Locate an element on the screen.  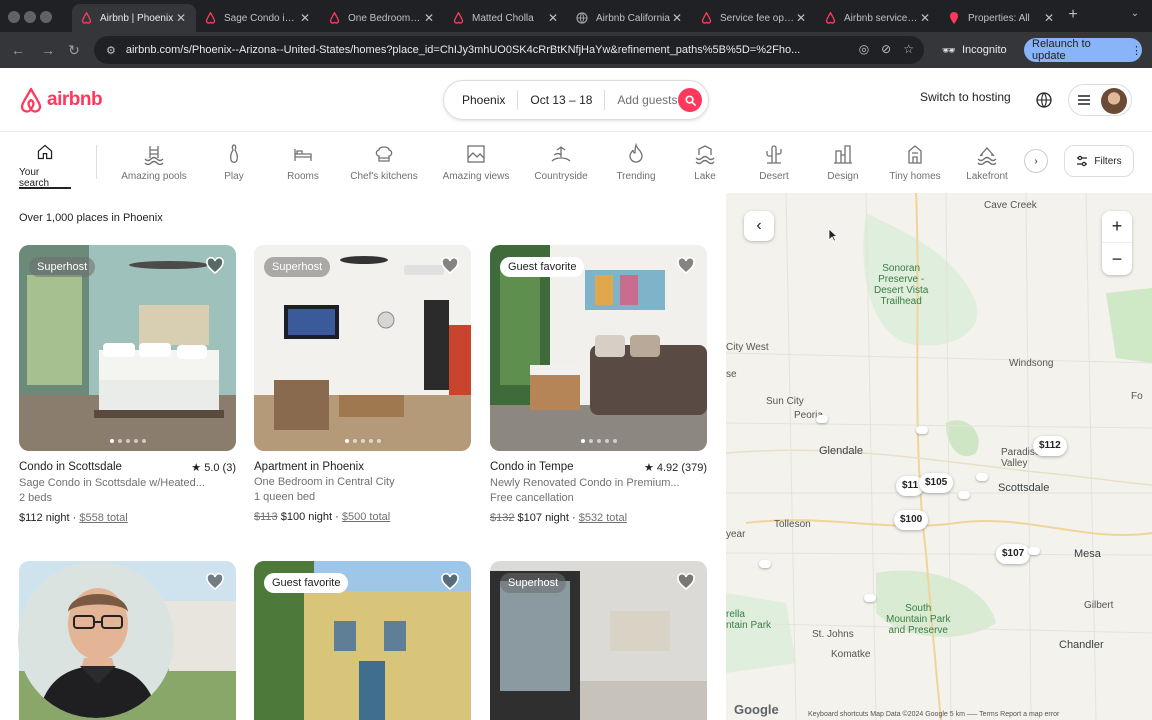
price-pin: $100 is located at coordinates (911, 520).